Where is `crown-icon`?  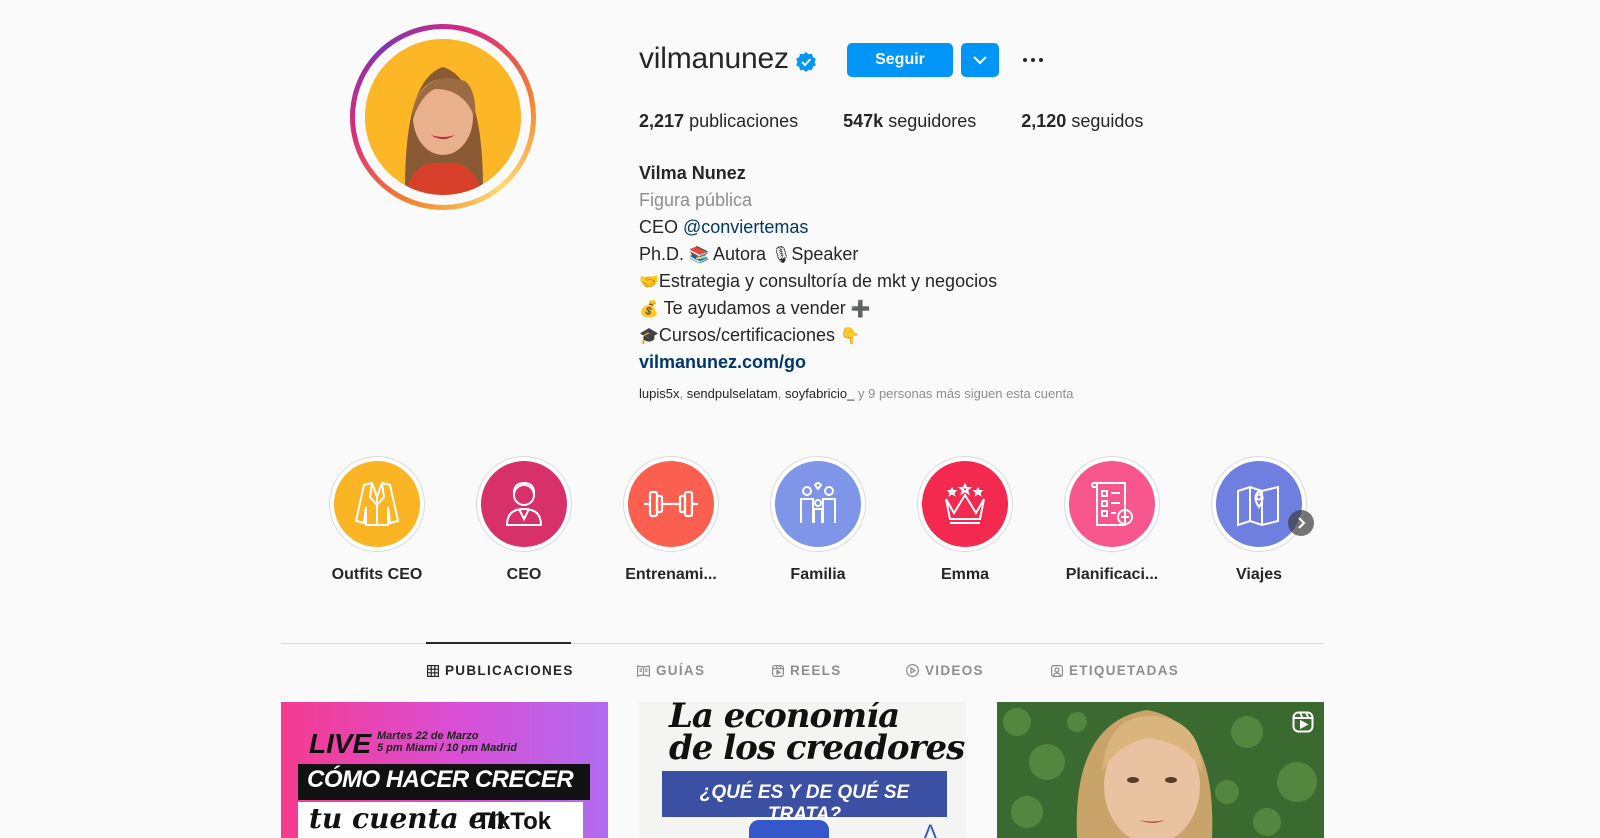 crown-icon is located at coordinates (965, 503).